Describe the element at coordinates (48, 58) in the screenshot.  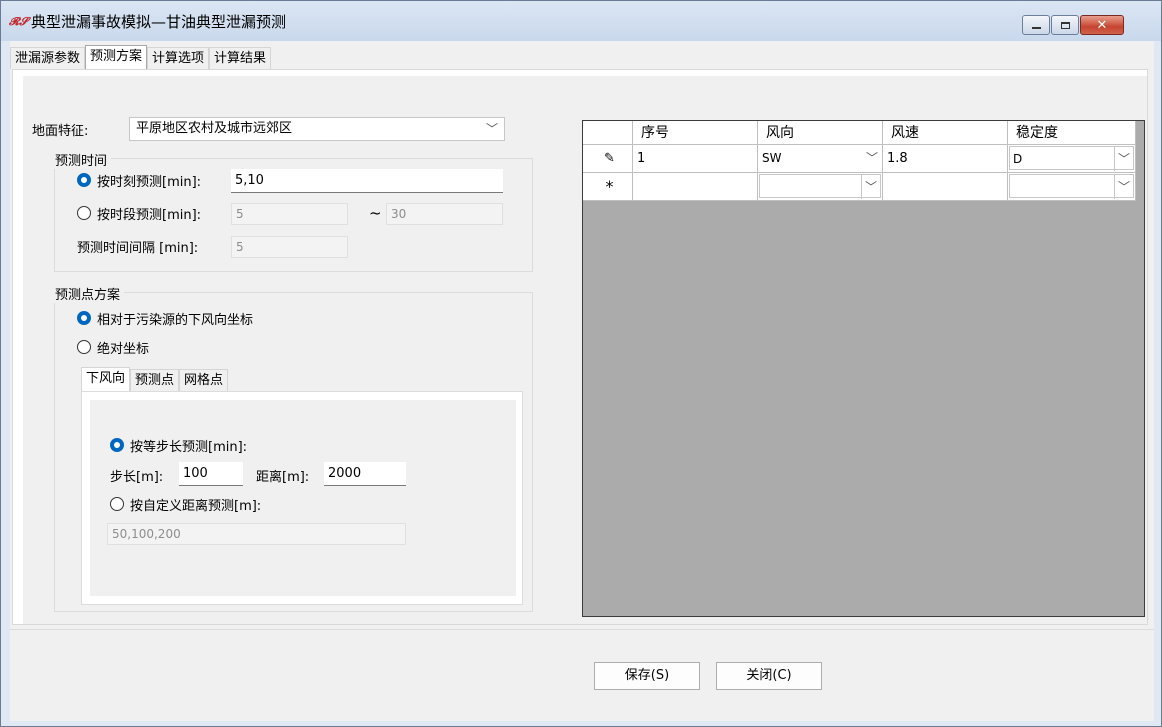
I see `tab-leak-source: 泄漏源参数` at that location.